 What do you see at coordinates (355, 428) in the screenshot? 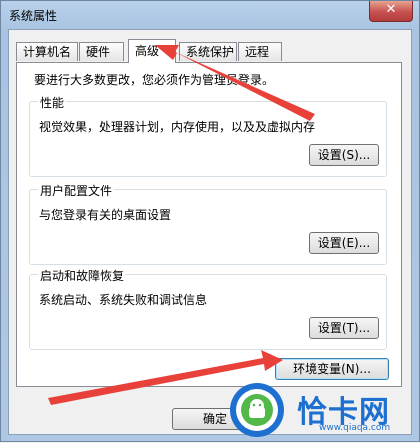
I see `watermark-url: www.qiaqa.com` at bounding box center [355, 428].